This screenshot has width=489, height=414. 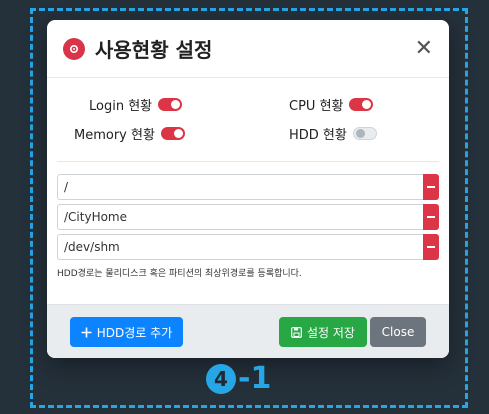 I want to click on close-icon: ✕, so click(x=424, y=48).